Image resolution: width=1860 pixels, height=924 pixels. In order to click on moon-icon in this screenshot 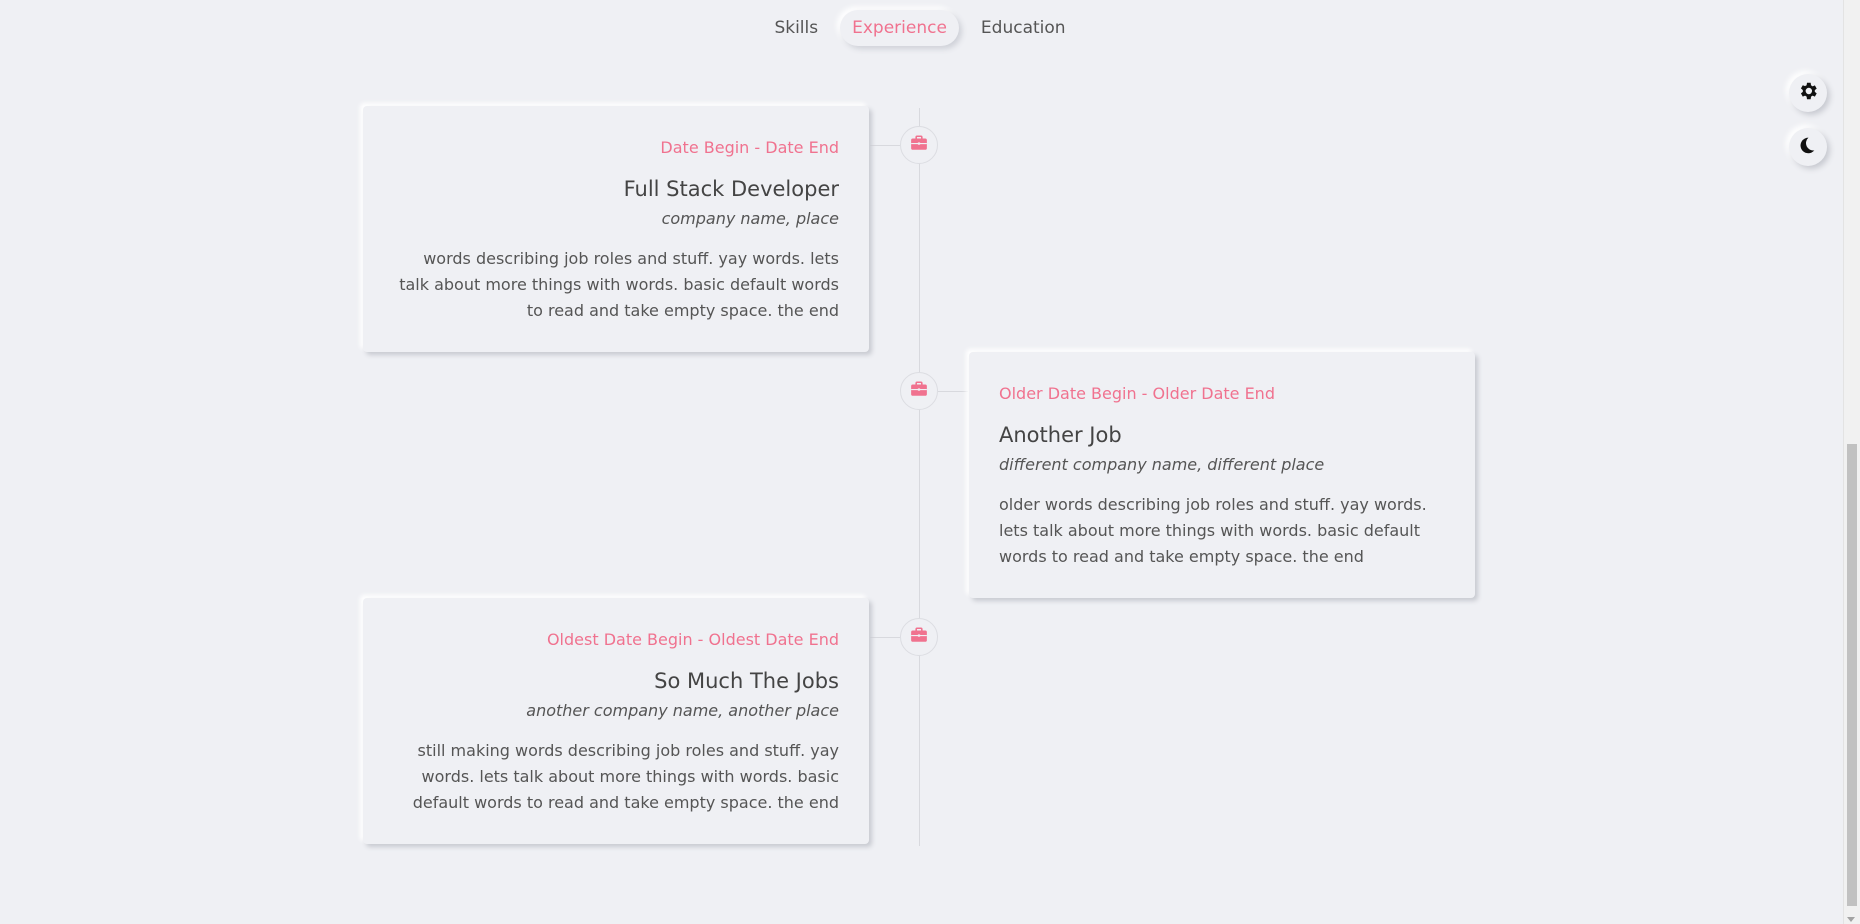, I will do `click(1808, 147)`.